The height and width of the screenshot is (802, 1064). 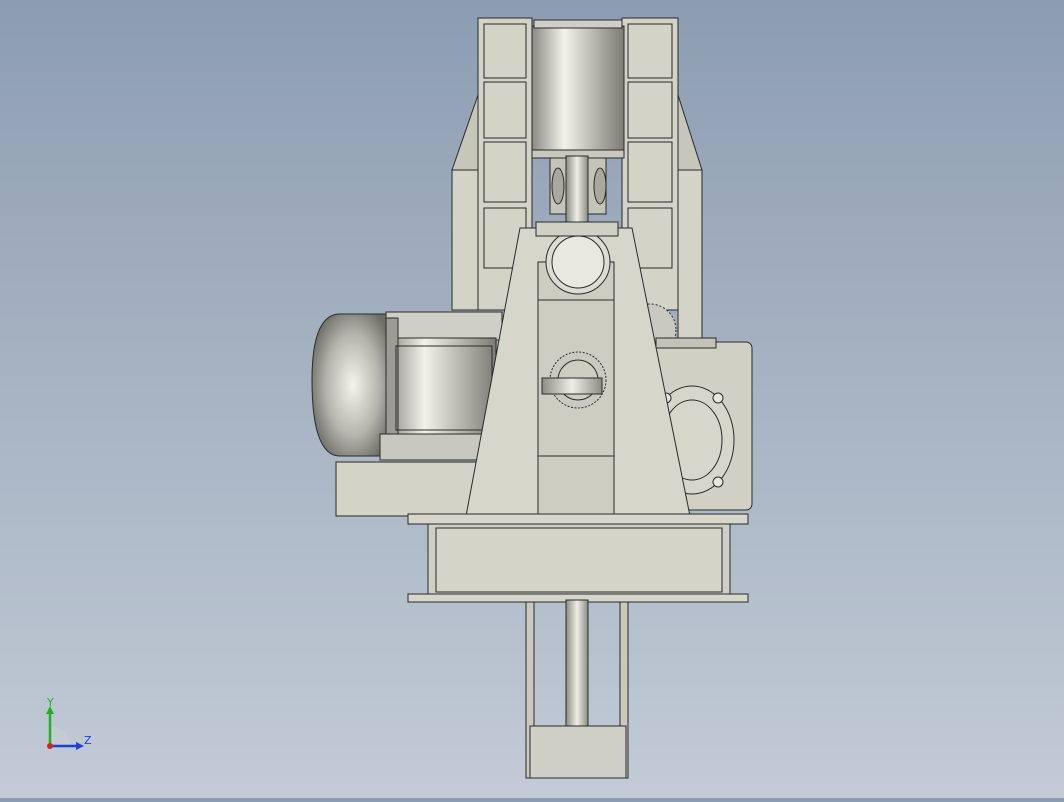 I want to click on motor-foot, so click(x=435, y=447).